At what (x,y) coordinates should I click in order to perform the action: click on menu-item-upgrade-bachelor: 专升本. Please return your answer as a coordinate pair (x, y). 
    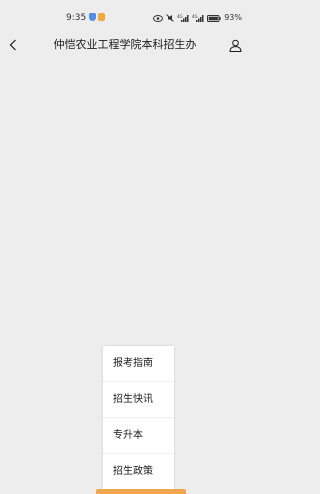
    Looking at the image, I should click on (138, 436).